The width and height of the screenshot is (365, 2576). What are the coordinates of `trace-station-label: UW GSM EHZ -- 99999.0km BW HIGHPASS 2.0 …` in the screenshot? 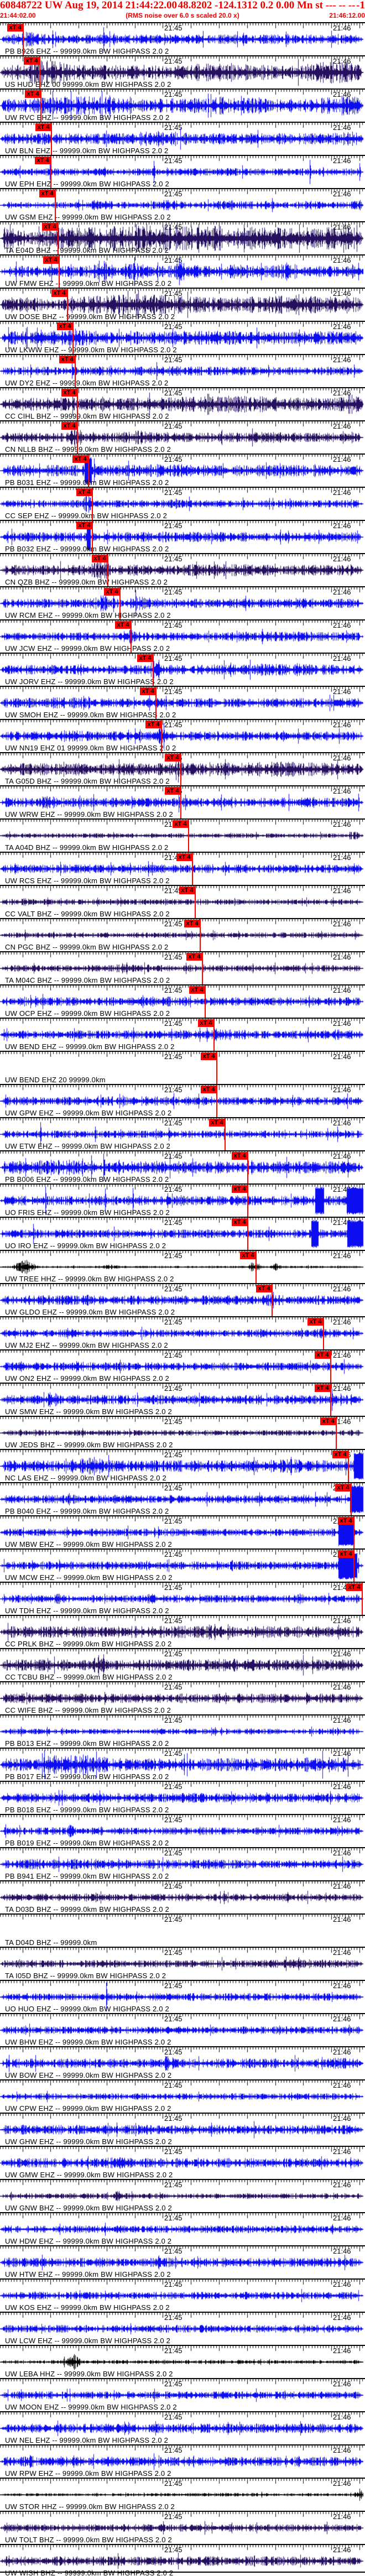 It's located at (88, 217).